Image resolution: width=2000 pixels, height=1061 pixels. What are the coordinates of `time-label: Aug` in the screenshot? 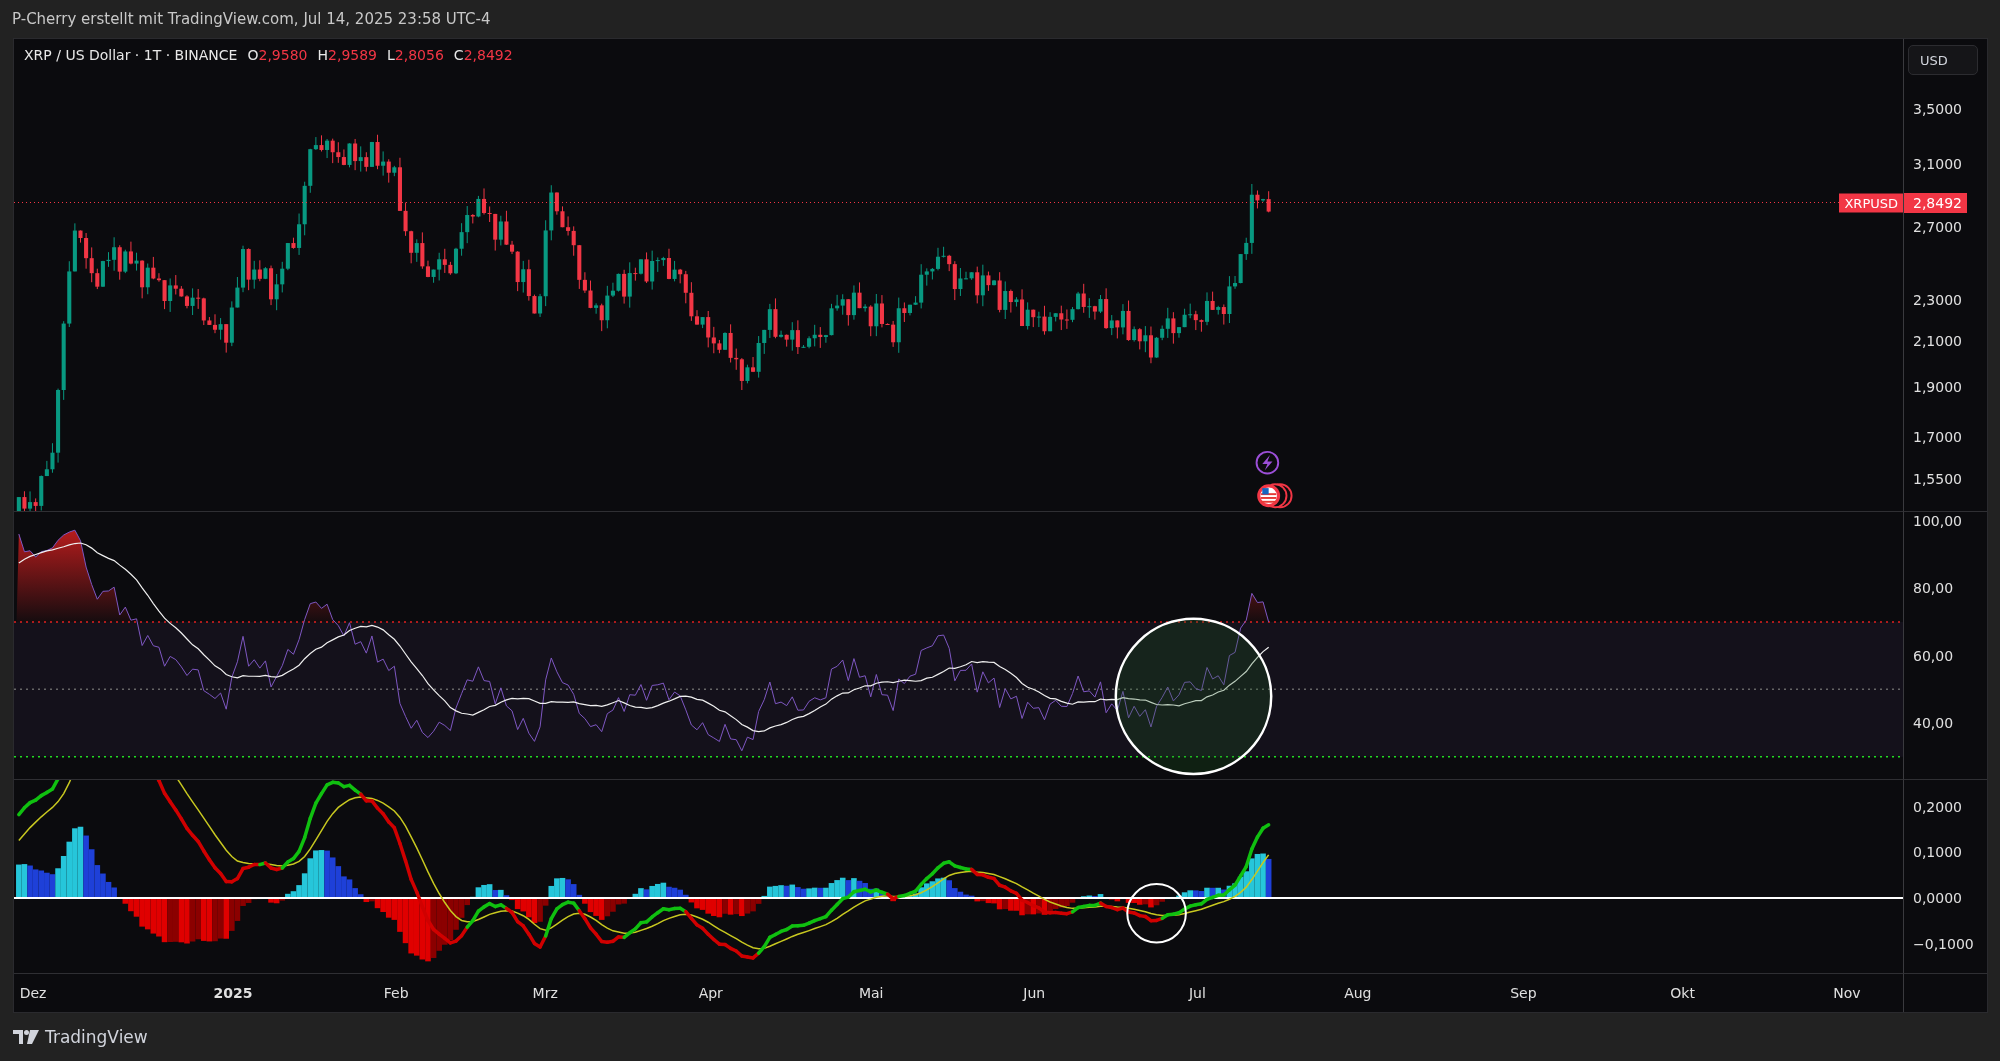 It's located at (1358, 993).